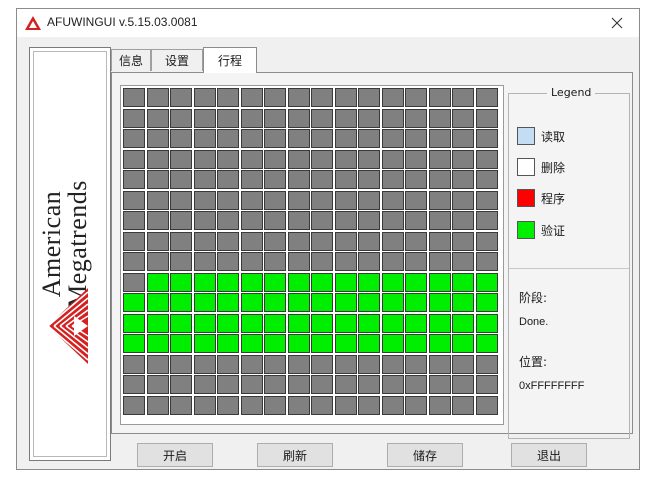 The width and height of the screenshot is (660, 482). I want to click on tab-settings: 设置, so click(177, 60).